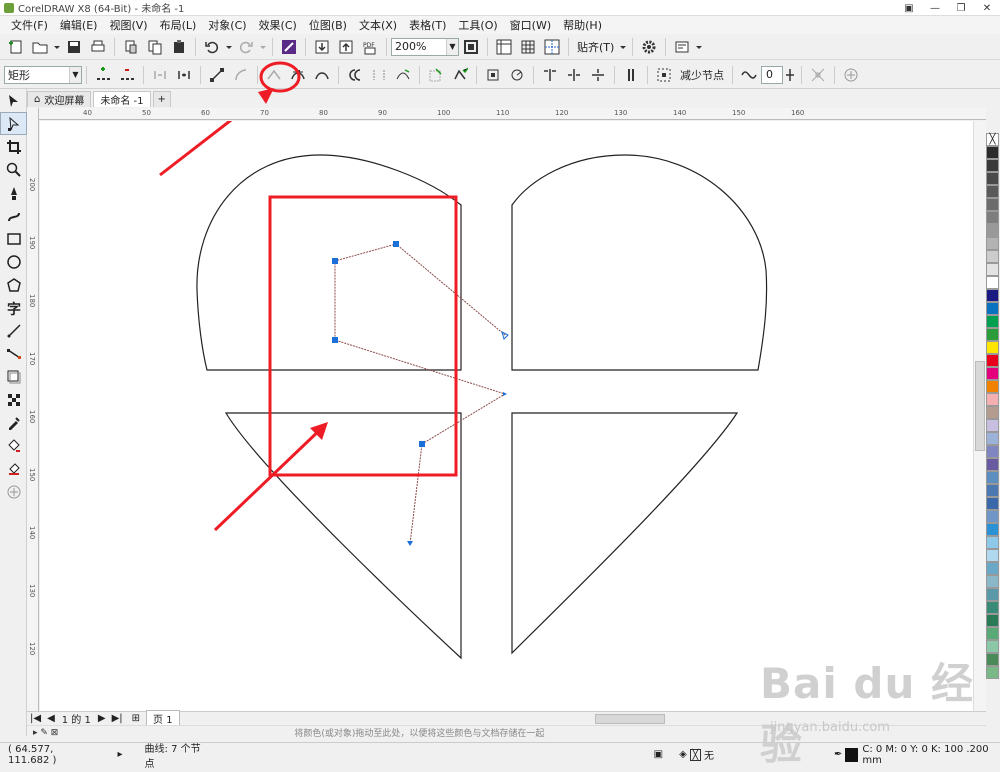 This screenshot has height=772, width=1000. I want to click on tab-document: 未命名 -1, so click(122, 99).